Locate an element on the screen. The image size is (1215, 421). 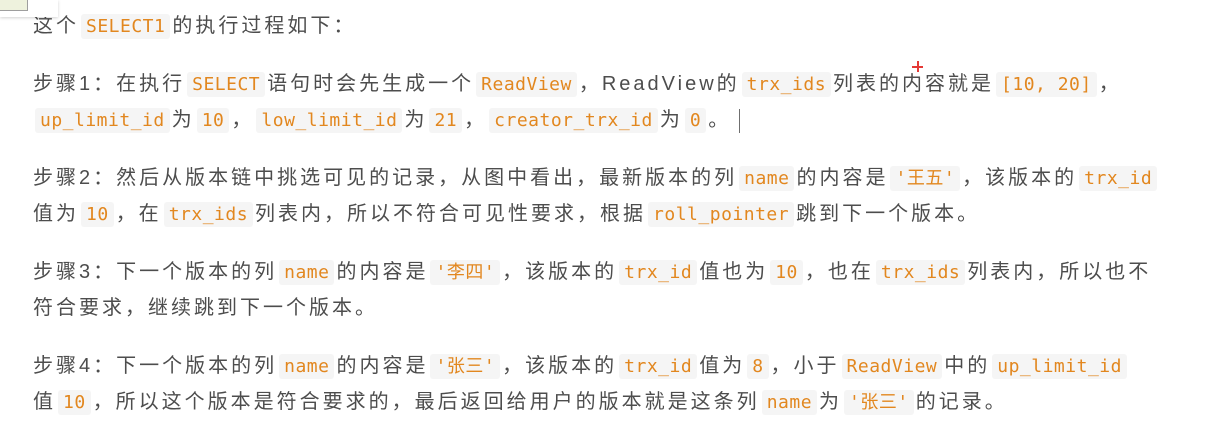
inline-code: 0 is located at coordinates (695, 120).